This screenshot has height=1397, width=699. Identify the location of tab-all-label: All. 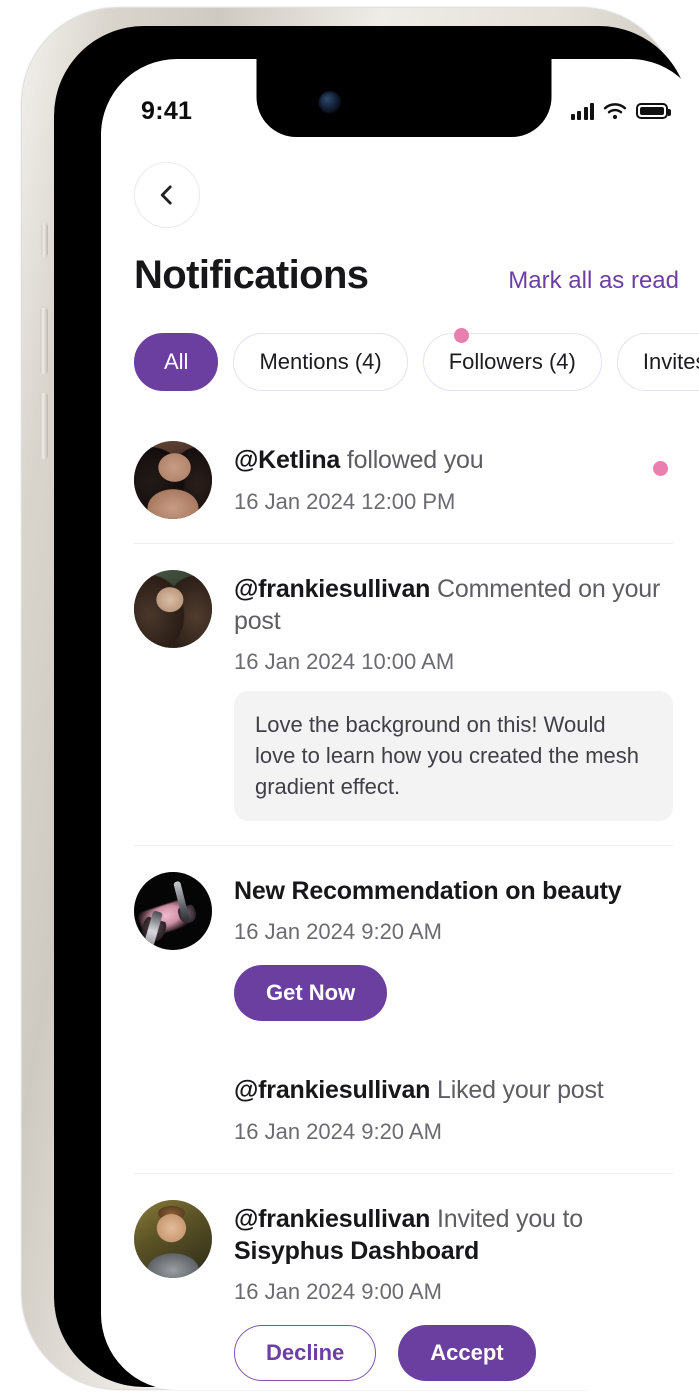
(176, 361).